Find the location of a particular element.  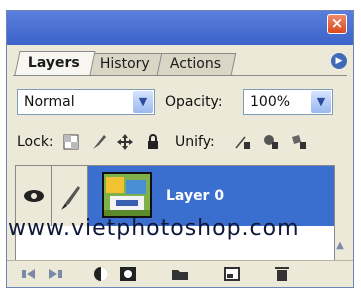

scroll-up-icon: ▲ is located at coordinates (340, 246).